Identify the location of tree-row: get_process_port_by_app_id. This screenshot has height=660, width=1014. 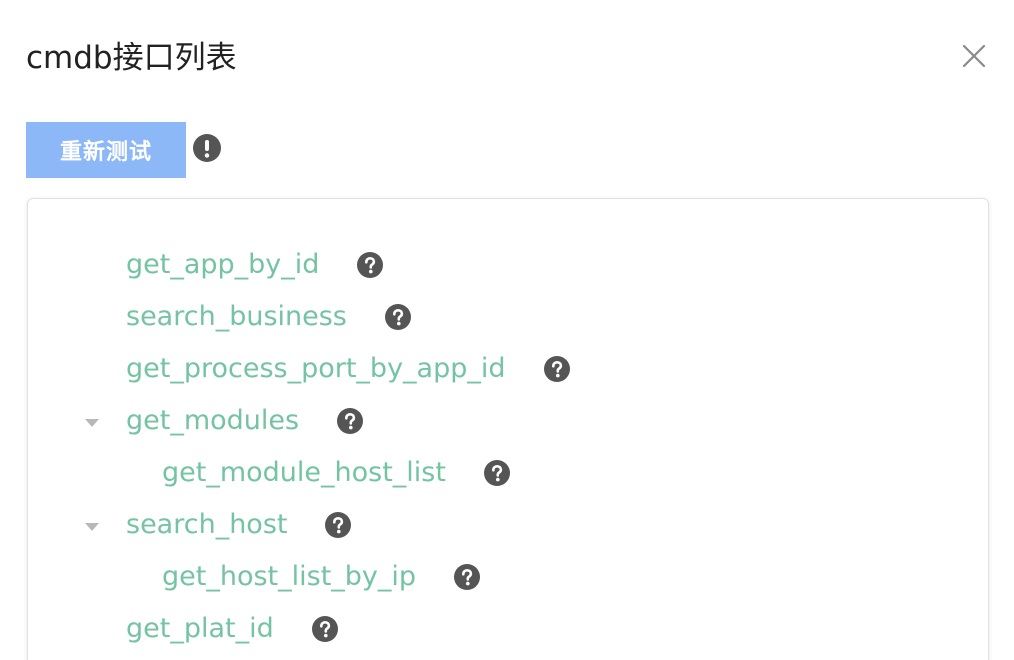
(348, 369).